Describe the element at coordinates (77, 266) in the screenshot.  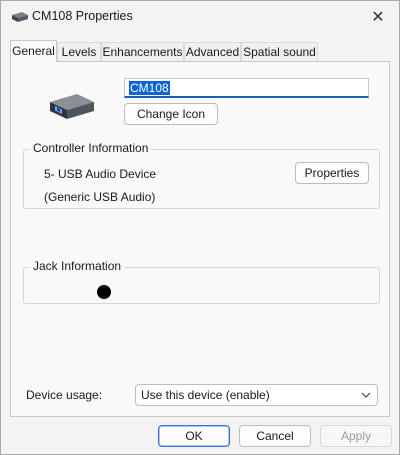
I see `jack-information-title: Jack Information` at that location.